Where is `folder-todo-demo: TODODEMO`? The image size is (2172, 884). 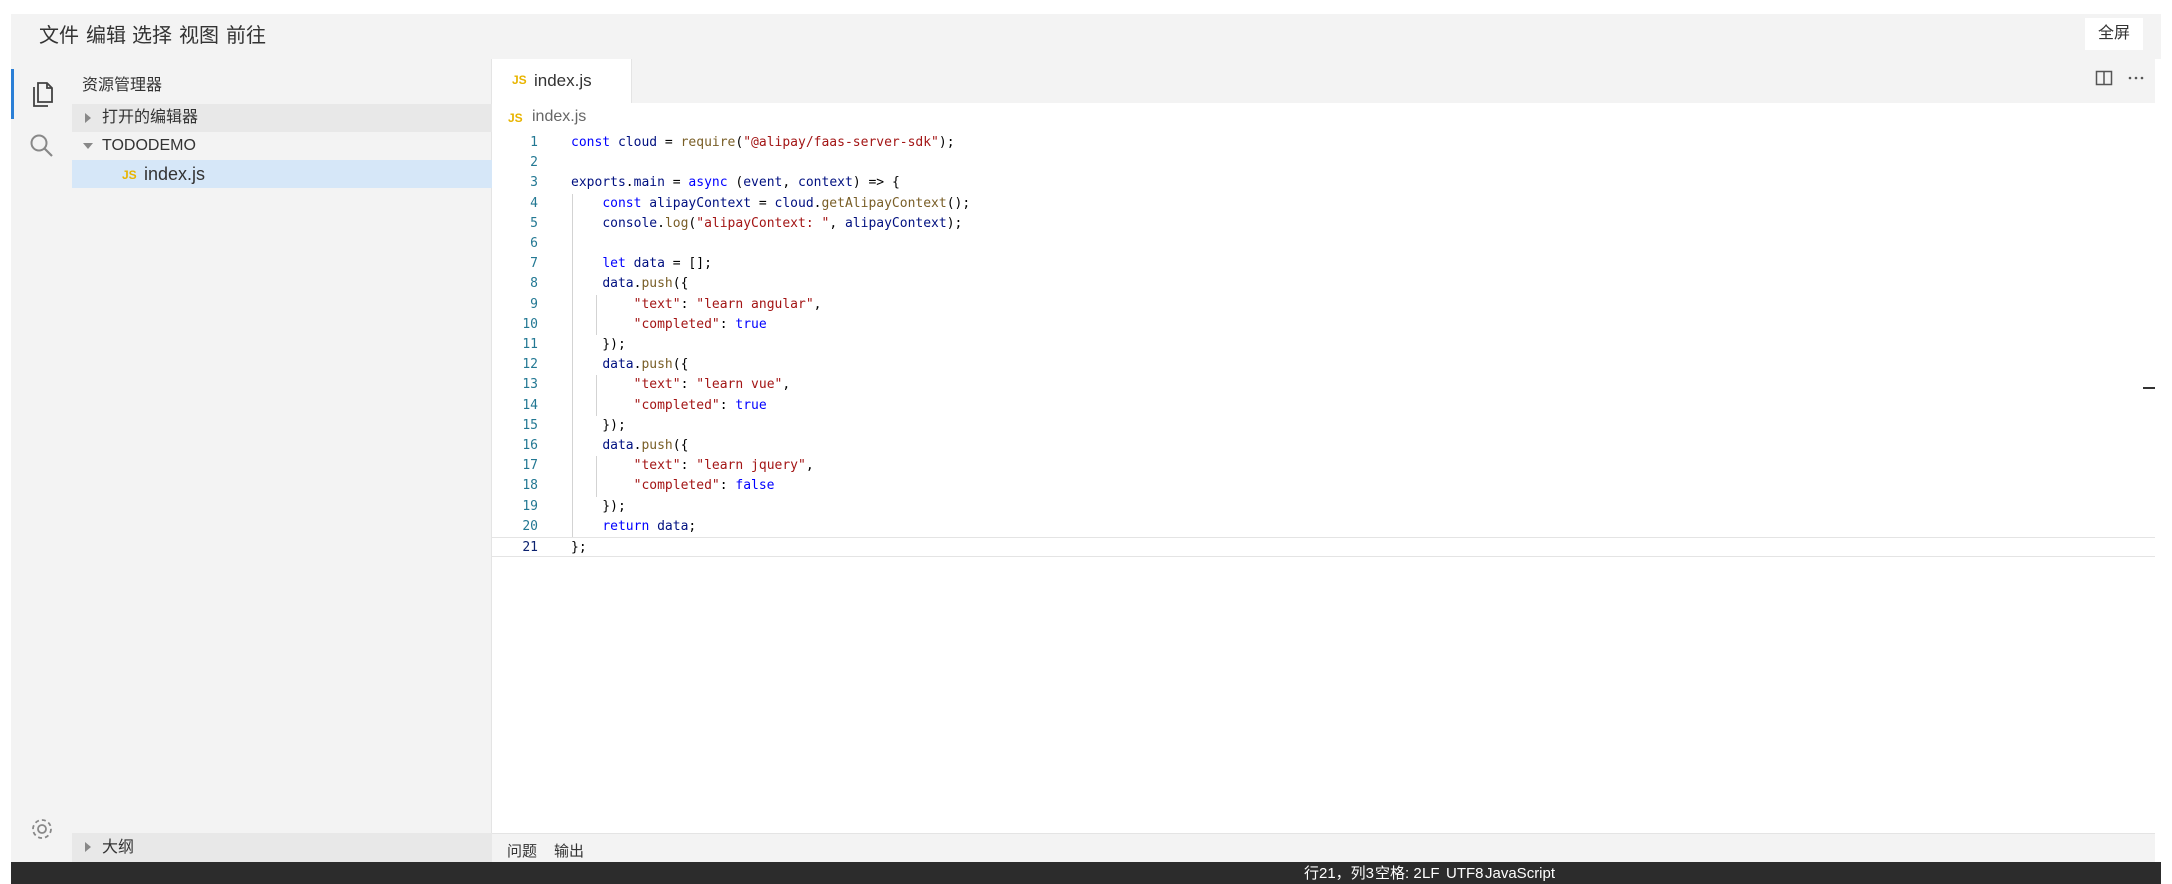
folder-todo-demo: TODODEMO is located at coordinates (282, 146).